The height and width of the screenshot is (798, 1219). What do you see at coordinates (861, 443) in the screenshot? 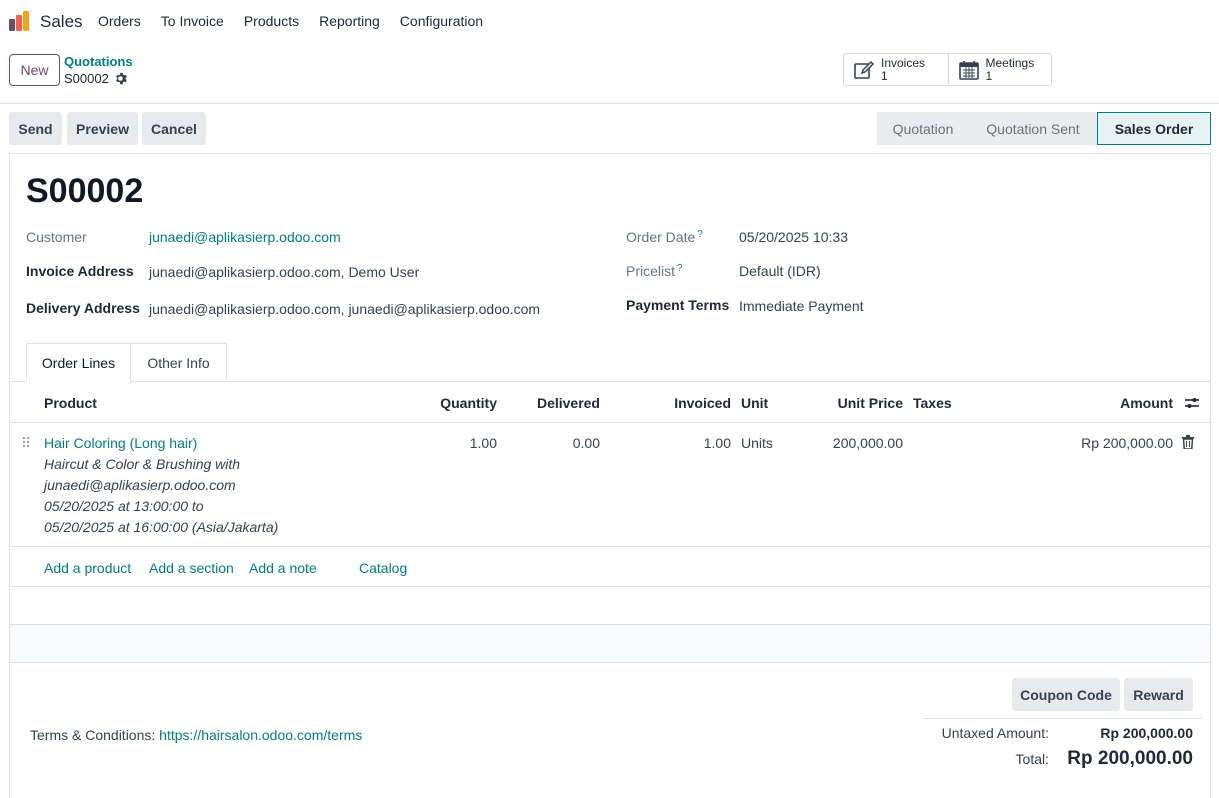
I see `line-unit-price: 200,000.00` at bounding box center [861, 443].